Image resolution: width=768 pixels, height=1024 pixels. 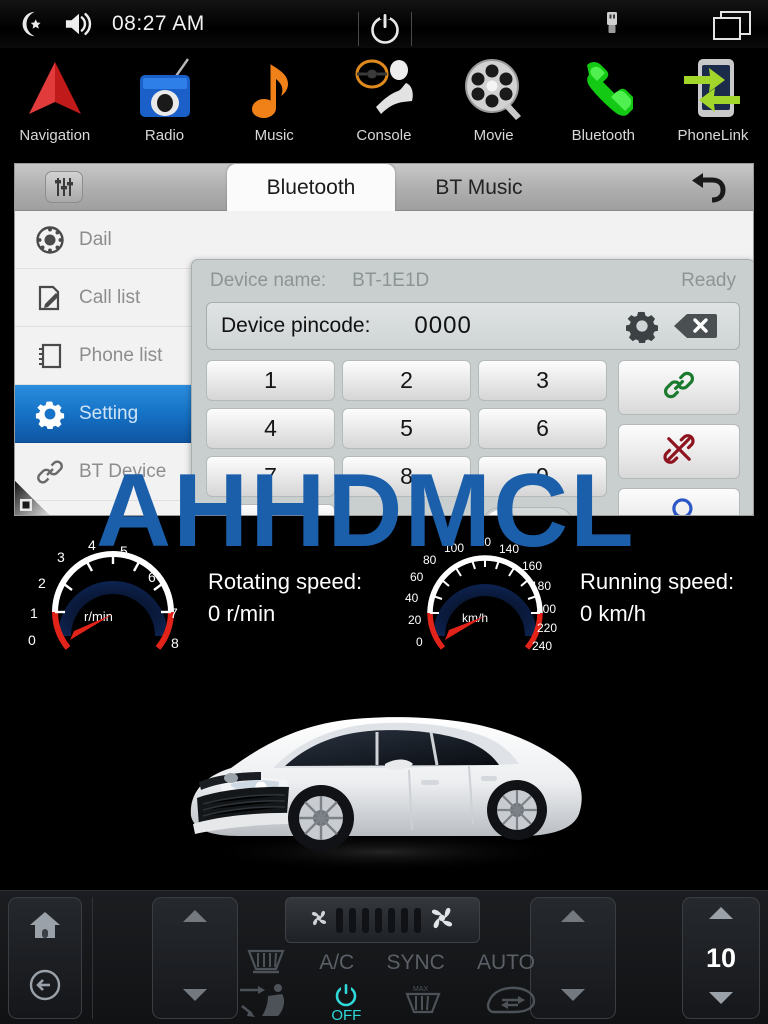 I want to click on fan-icon-small, so click(x=319, y=920).